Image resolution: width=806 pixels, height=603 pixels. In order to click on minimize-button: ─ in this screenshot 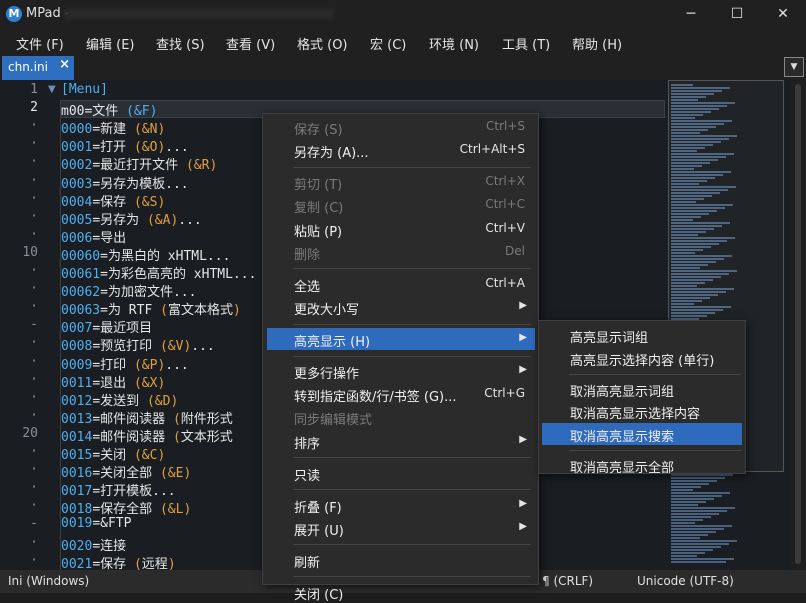, I will do `click(691, 14)`.